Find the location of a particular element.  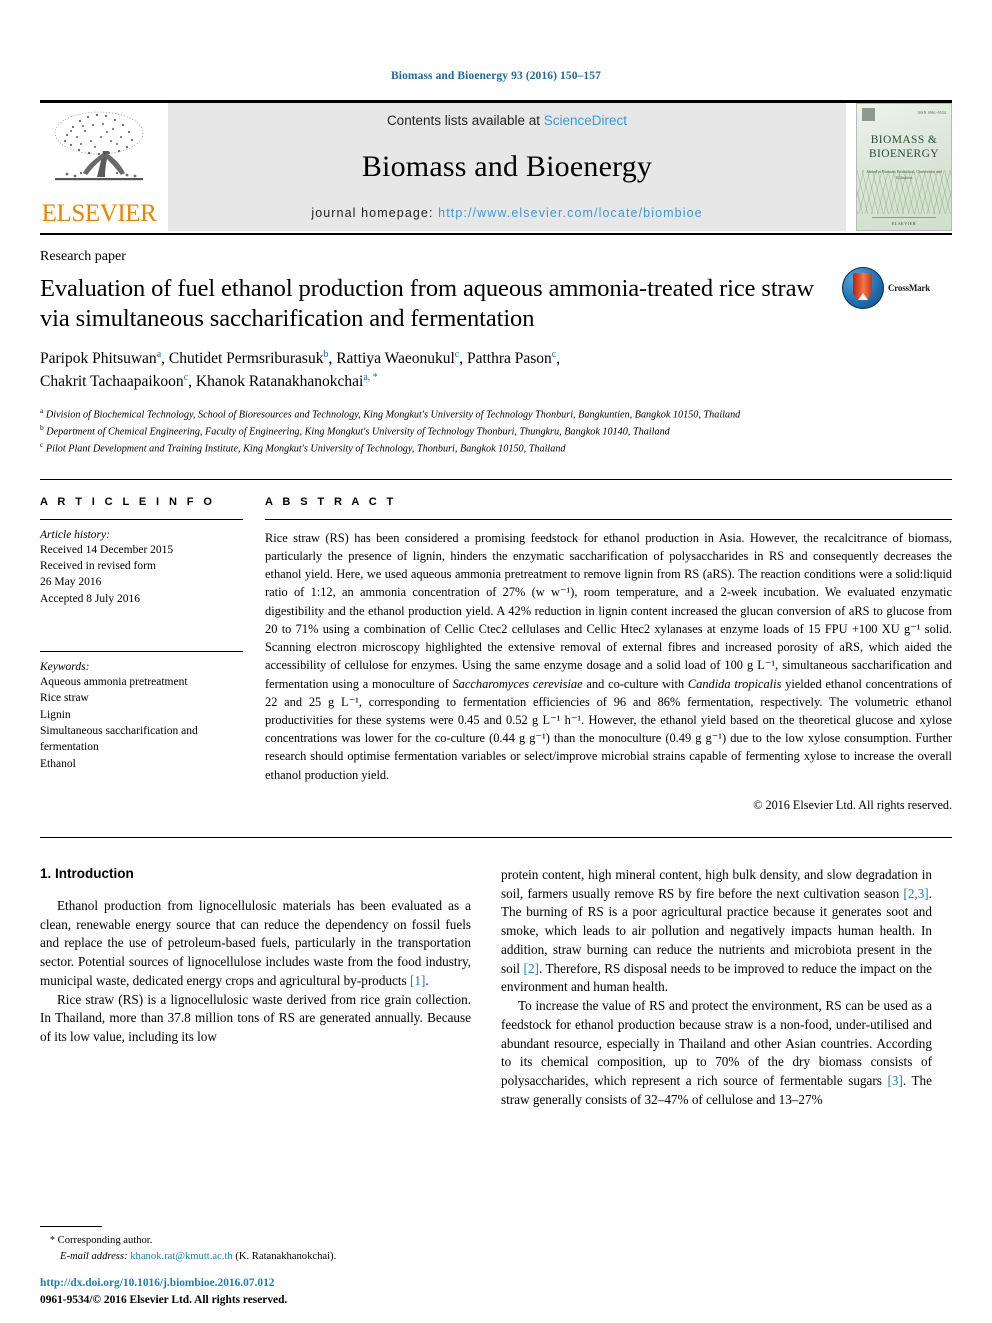

cover-publisher: ELSEVIER is located at coordinates (904, 223).